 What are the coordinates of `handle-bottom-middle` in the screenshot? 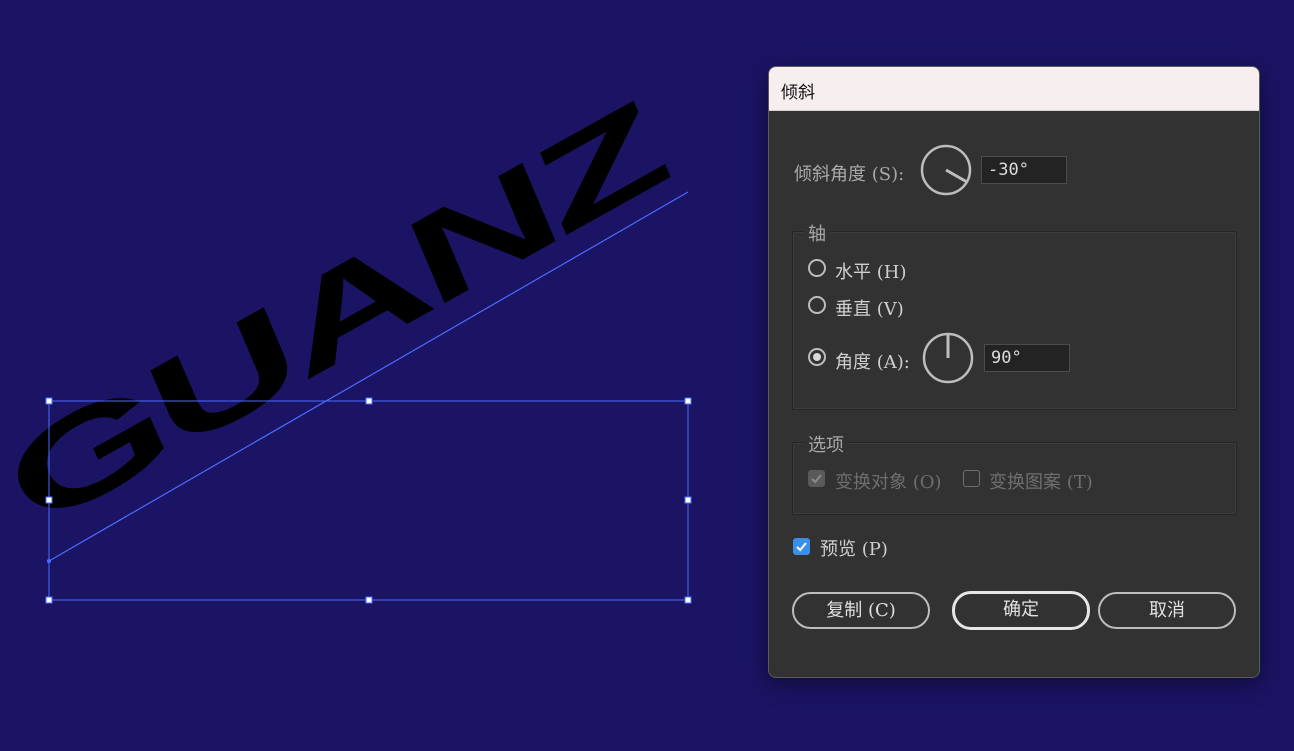 It's located at (369, 600).